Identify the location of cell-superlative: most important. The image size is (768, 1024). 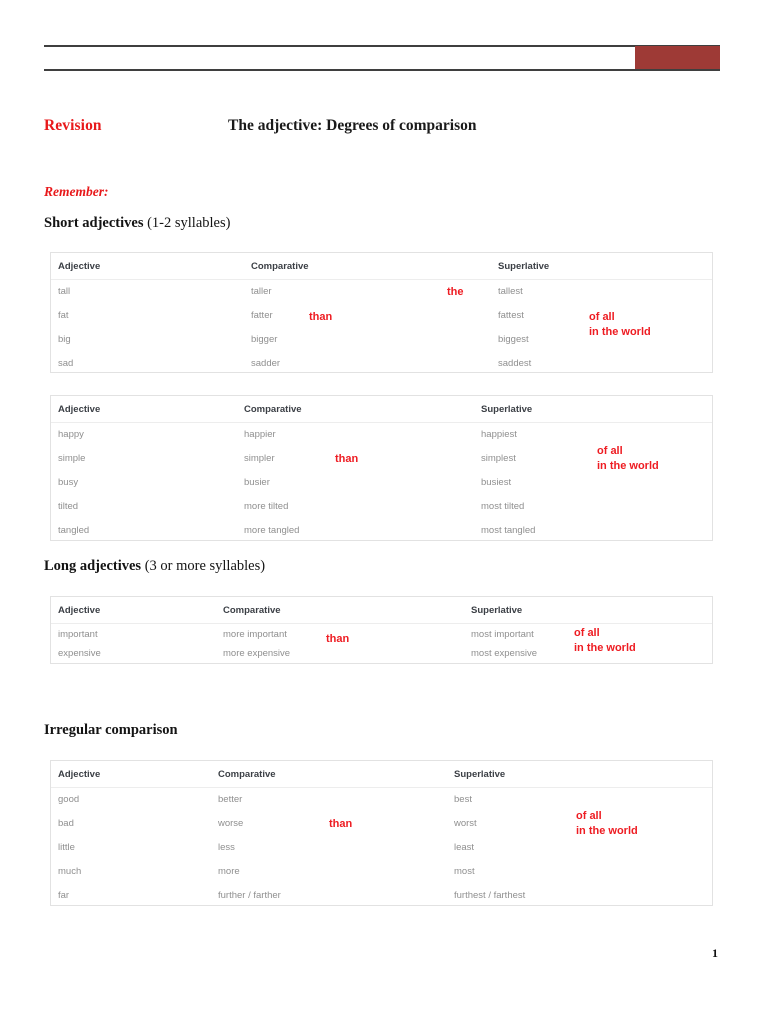
(502, 634).